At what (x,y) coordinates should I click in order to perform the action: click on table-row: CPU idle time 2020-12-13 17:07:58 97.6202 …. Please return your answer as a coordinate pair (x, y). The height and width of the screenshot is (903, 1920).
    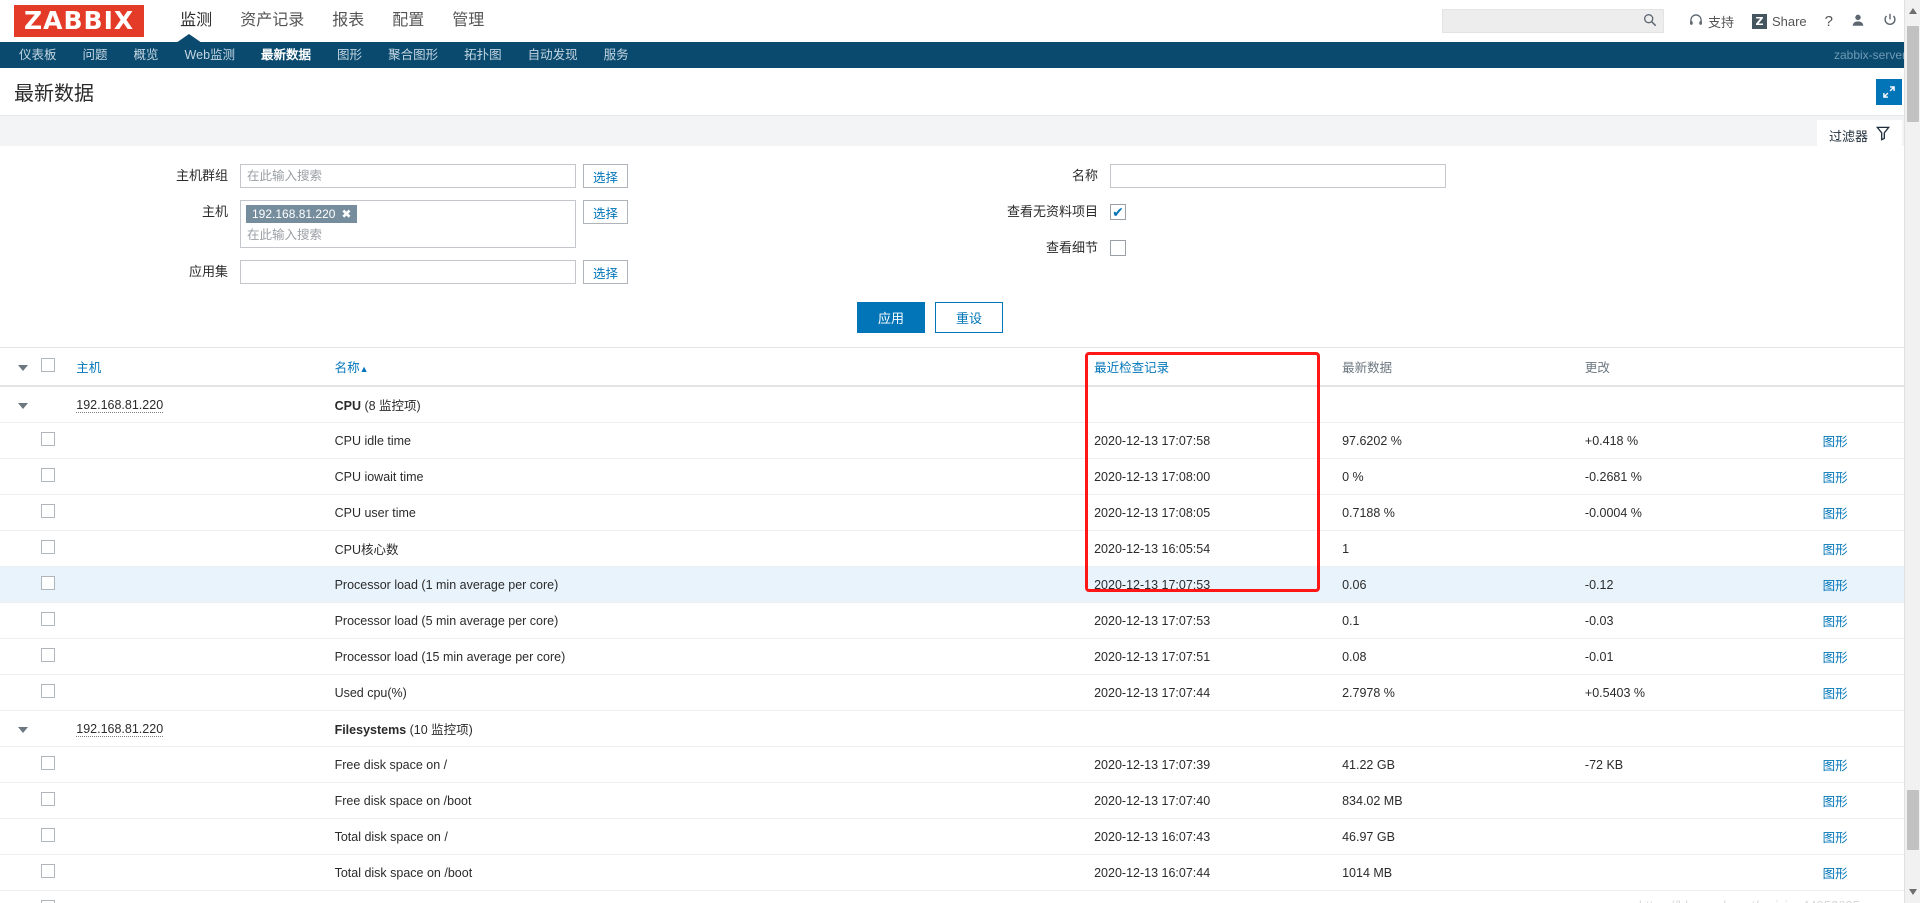
    Looking at the image, I should click on (960, 440).